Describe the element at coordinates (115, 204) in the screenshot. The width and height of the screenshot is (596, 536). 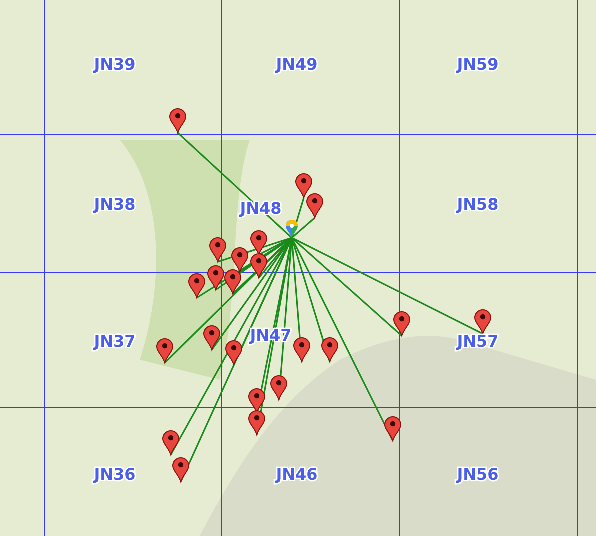
I see `grid-square-label: JN38` at that location.